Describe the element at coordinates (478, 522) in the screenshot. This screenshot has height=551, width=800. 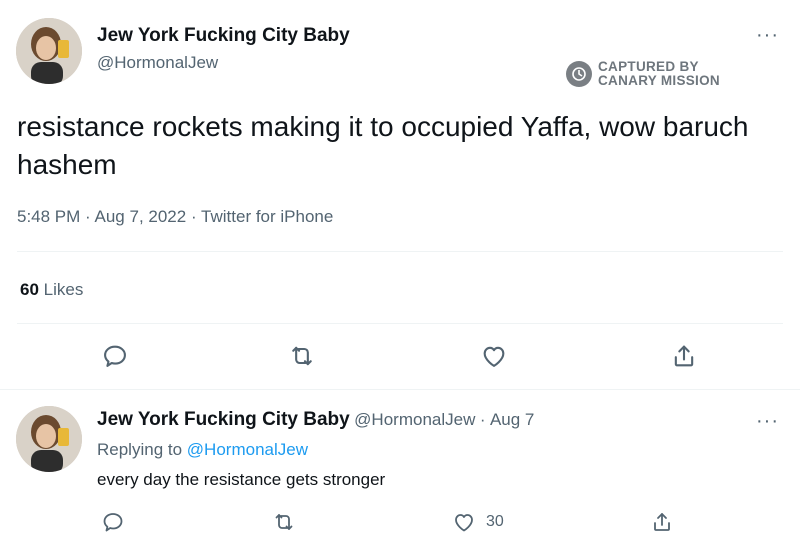
I see `like-button: 30` at that location.